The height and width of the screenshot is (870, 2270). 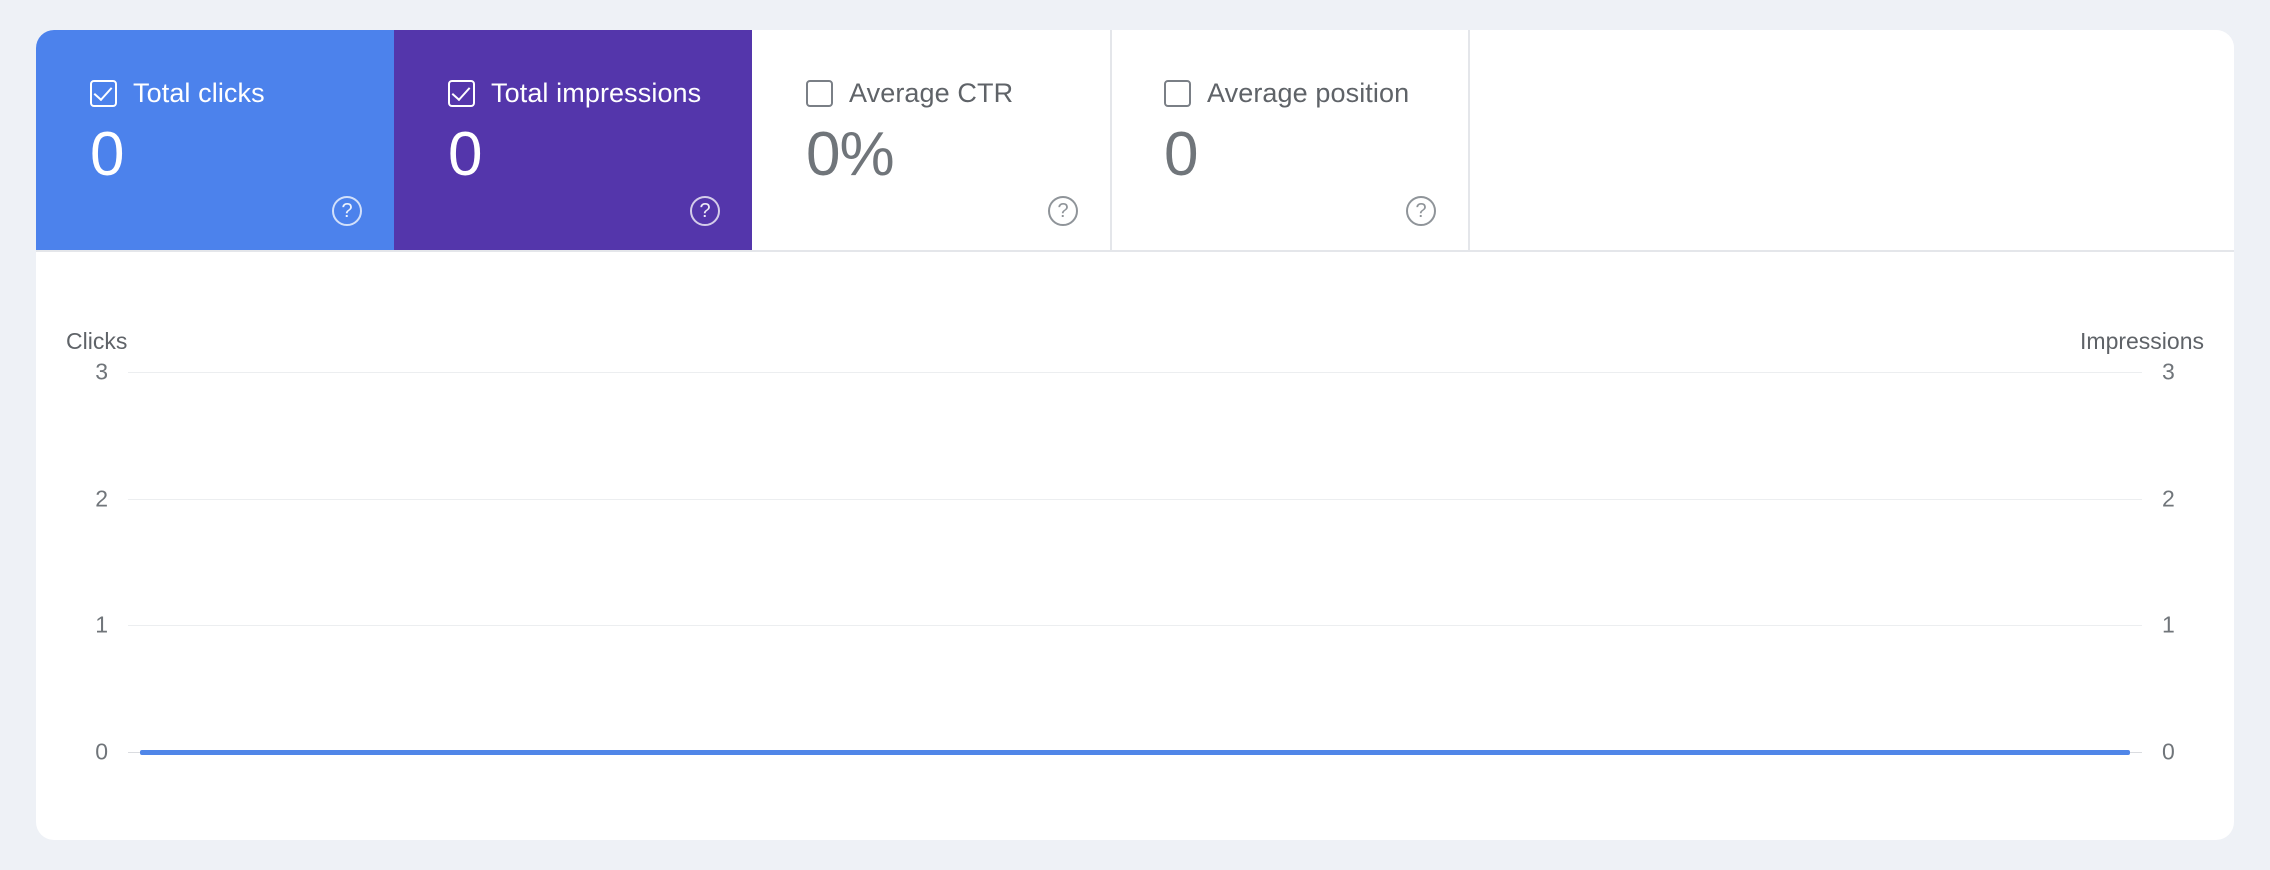 I want to click on y-tick-left: 1, so click(x=101, y=624).